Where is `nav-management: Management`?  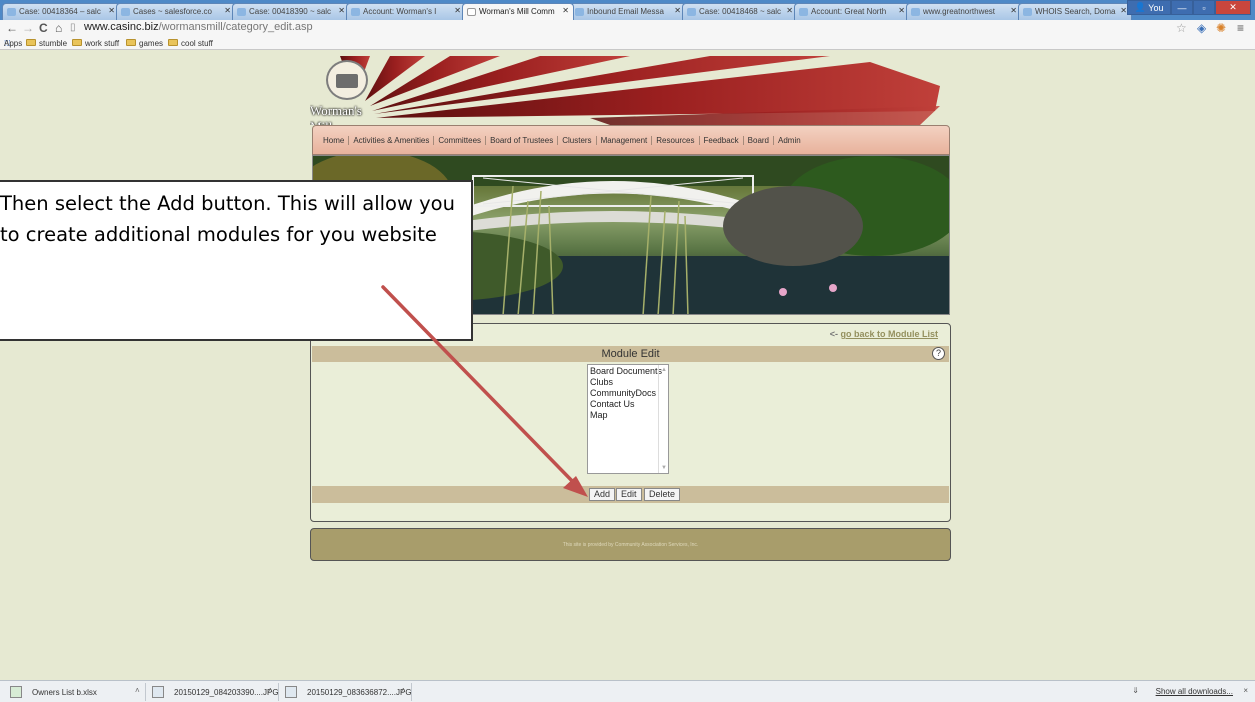 nav-management: Management is located at coordinates (625, 140).